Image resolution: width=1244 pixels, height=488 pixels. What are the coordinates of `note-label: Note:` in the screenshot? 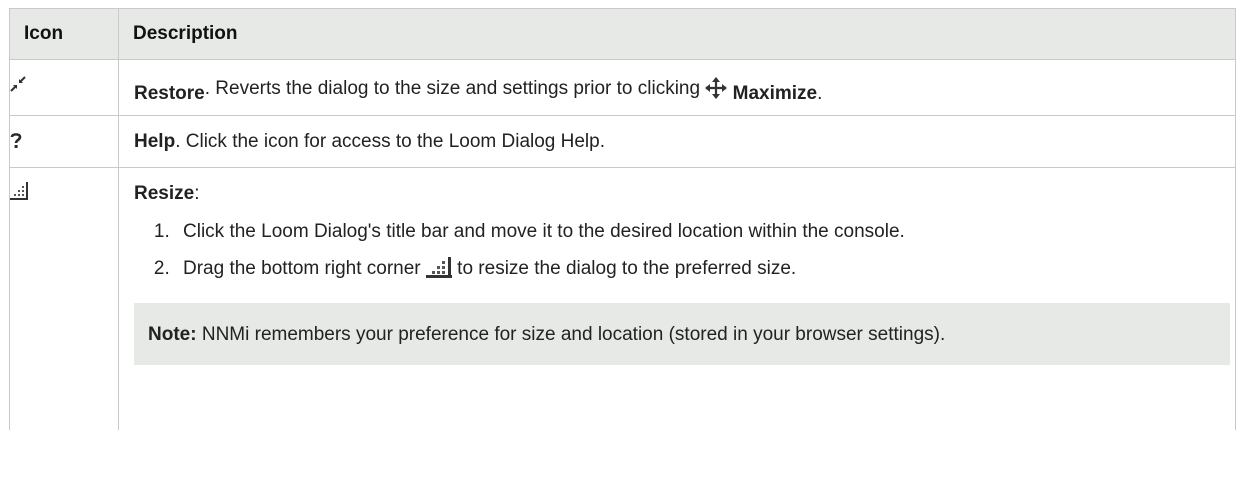 It's located at (172, 334).